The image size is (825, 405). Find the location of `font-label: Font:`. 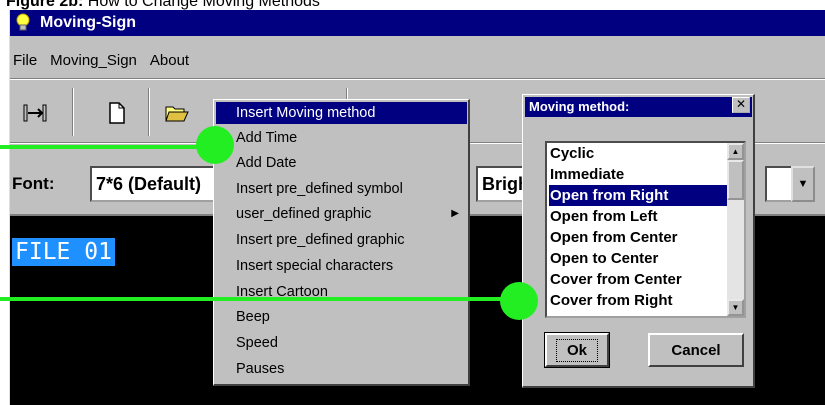

font-label: Font: is located at coordinates (33, 183).